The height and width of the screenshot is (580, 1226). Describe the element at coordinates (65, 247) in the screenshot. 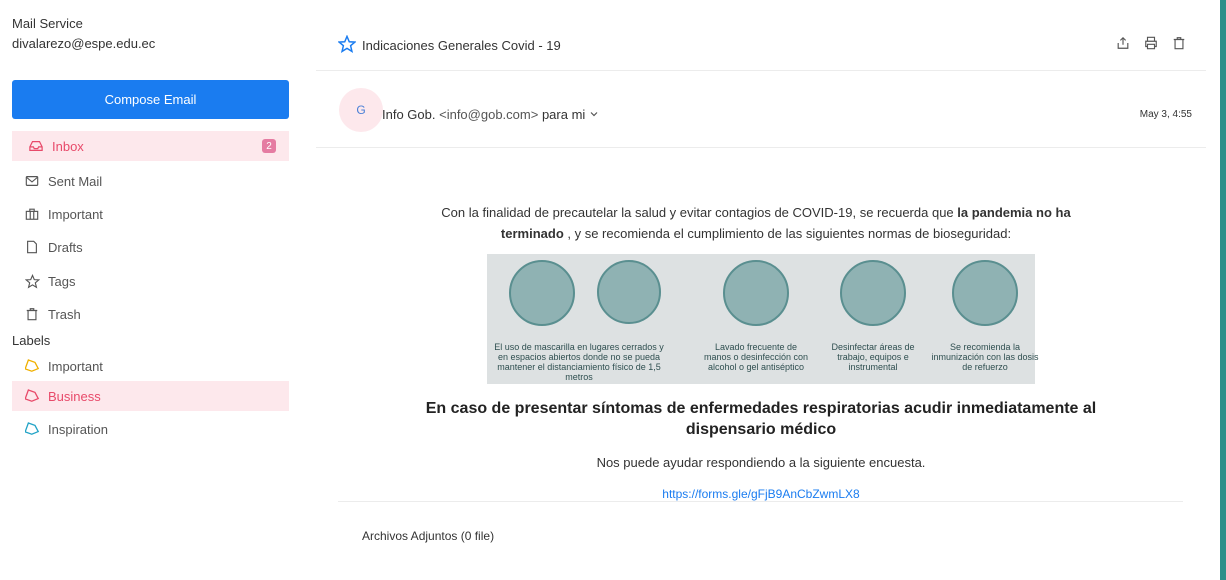

I see `sidebar-item-label: Drafts` at that location.